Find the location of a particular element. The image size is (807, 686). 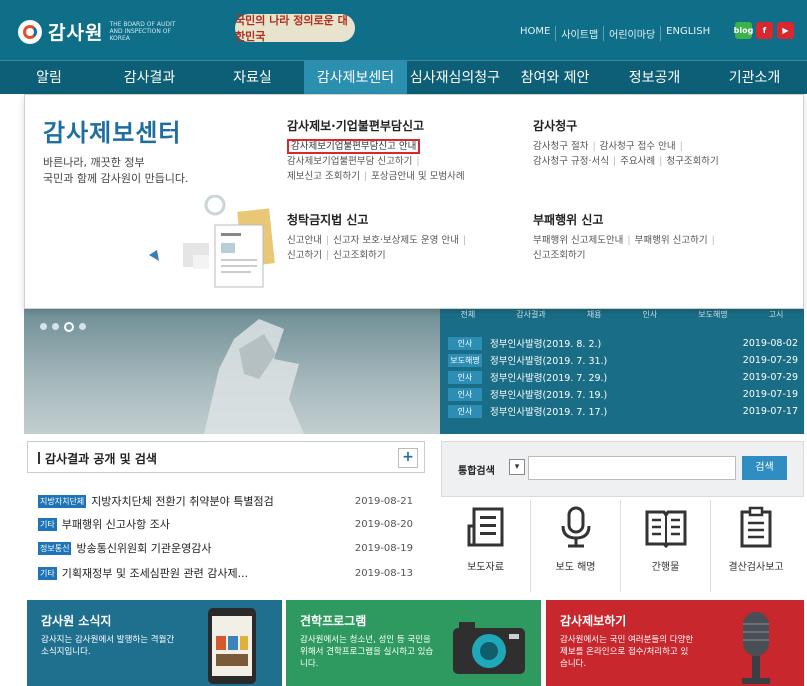

link-request-intake: 감사청구 접수 안내 is located at coordinates (638, 146).